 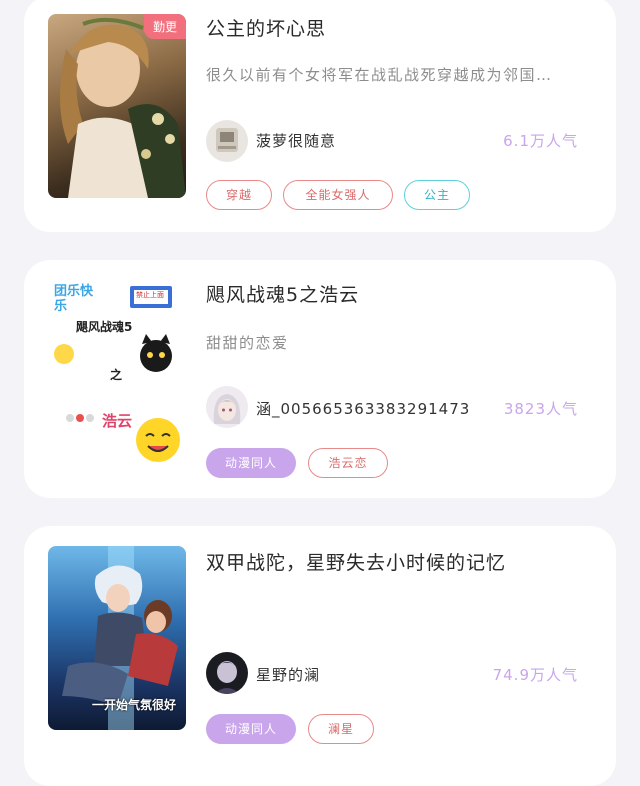 I want to click on cover-text: 飓风战魂5, so click(x=104, y=327).